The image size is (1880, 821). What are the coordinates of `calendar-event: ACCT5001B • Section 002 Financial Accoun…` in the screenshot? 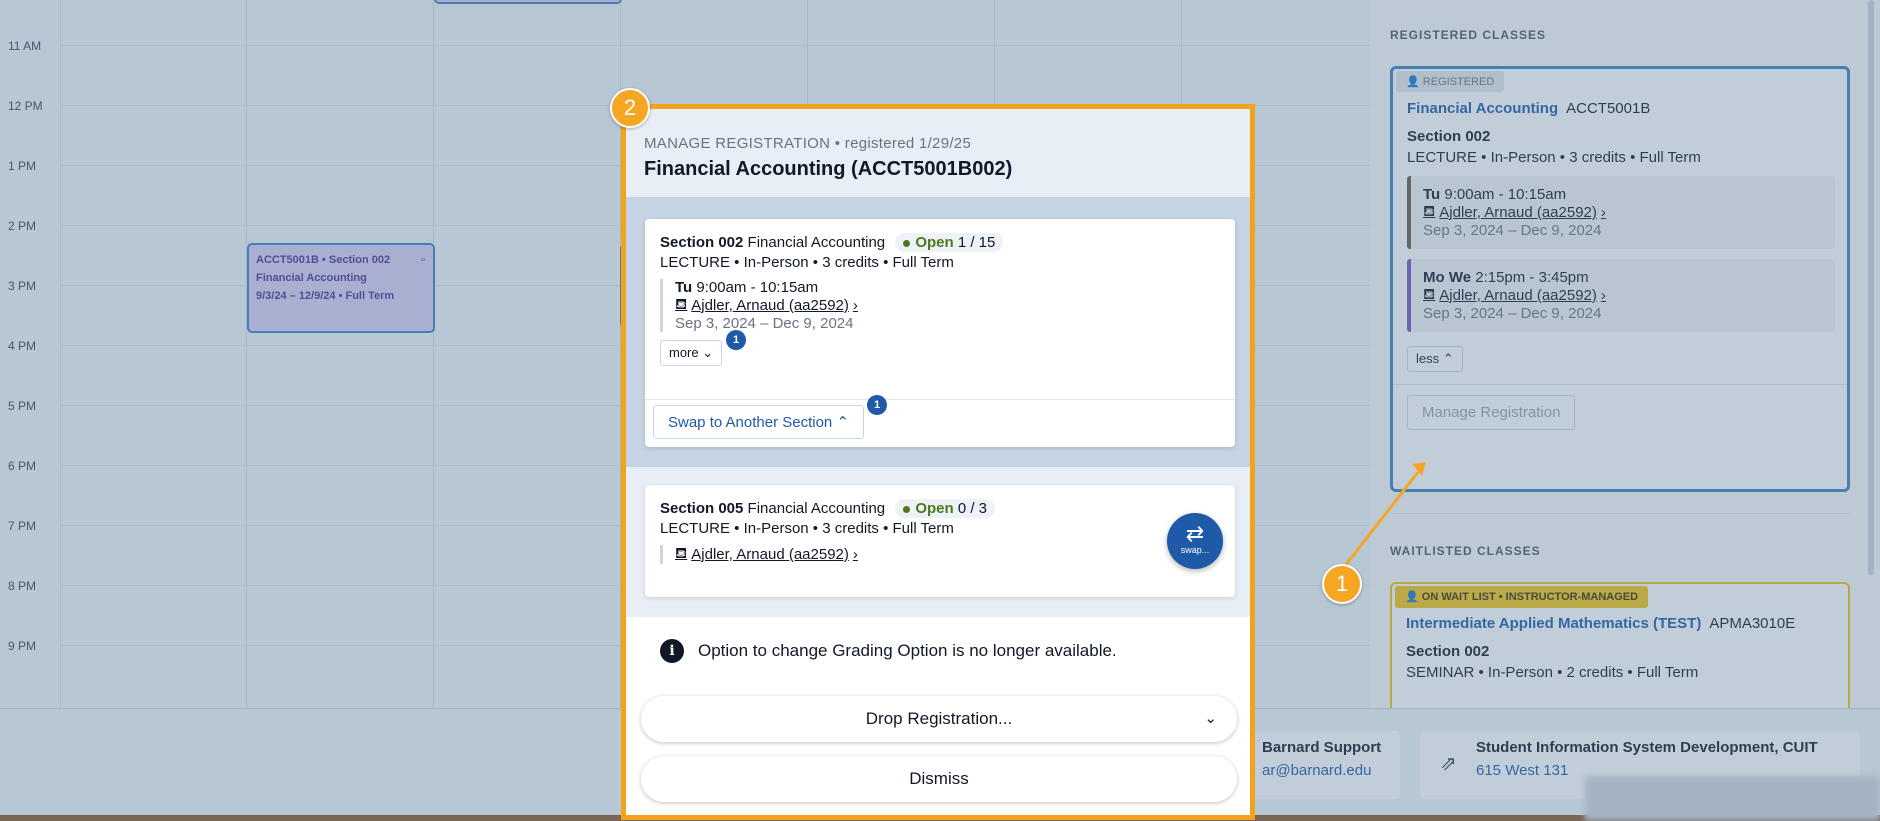 It's located at (341, 288).